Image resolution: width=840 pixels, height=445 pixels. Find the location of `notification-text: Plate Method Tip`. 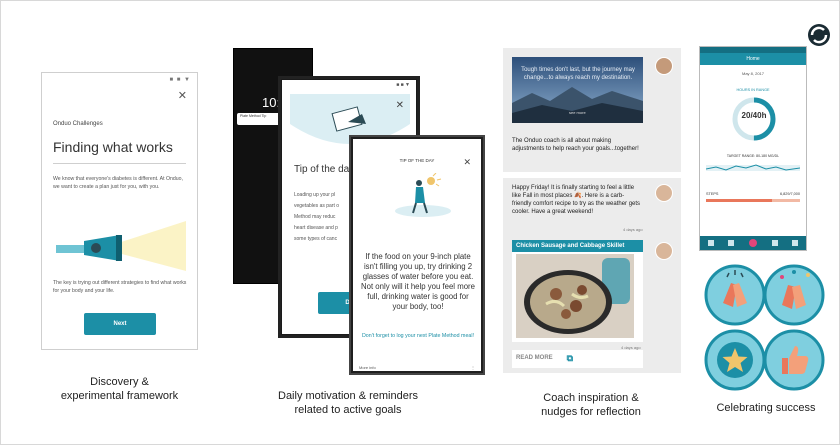

notification-text: Plate Method Tip is located at coordinates (253, 116).